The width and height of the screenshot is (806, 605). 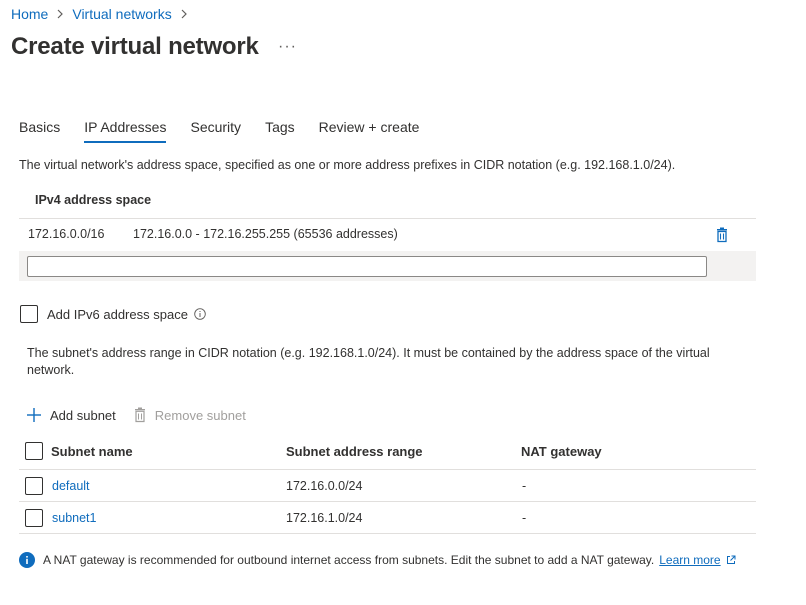 I want to click on learn-more-link: Learn more, so click(x=689, y=560).